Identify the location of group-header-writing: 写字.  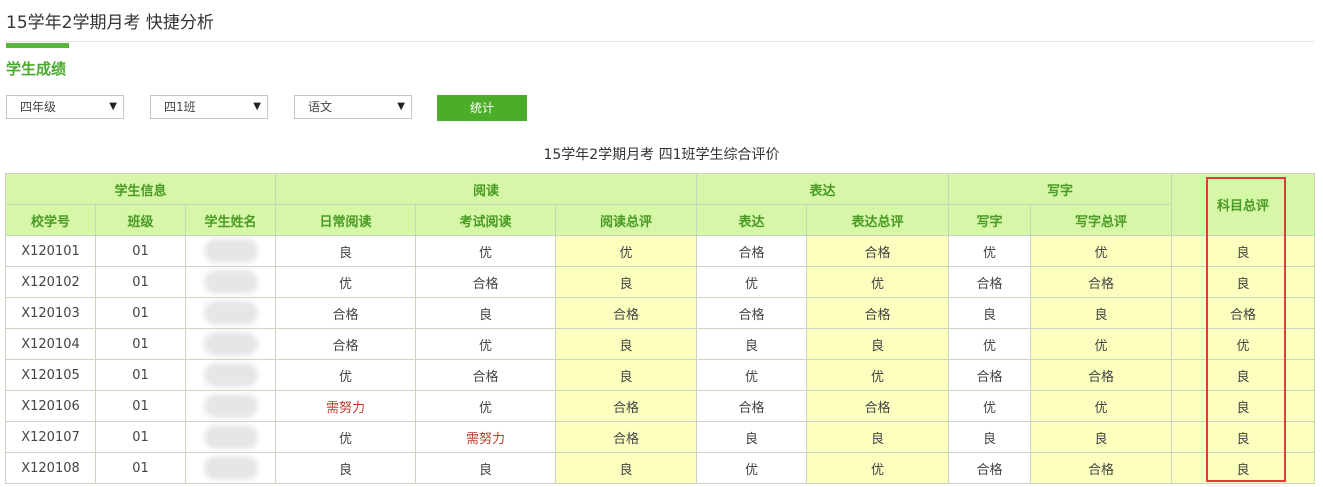
(1060, 189).